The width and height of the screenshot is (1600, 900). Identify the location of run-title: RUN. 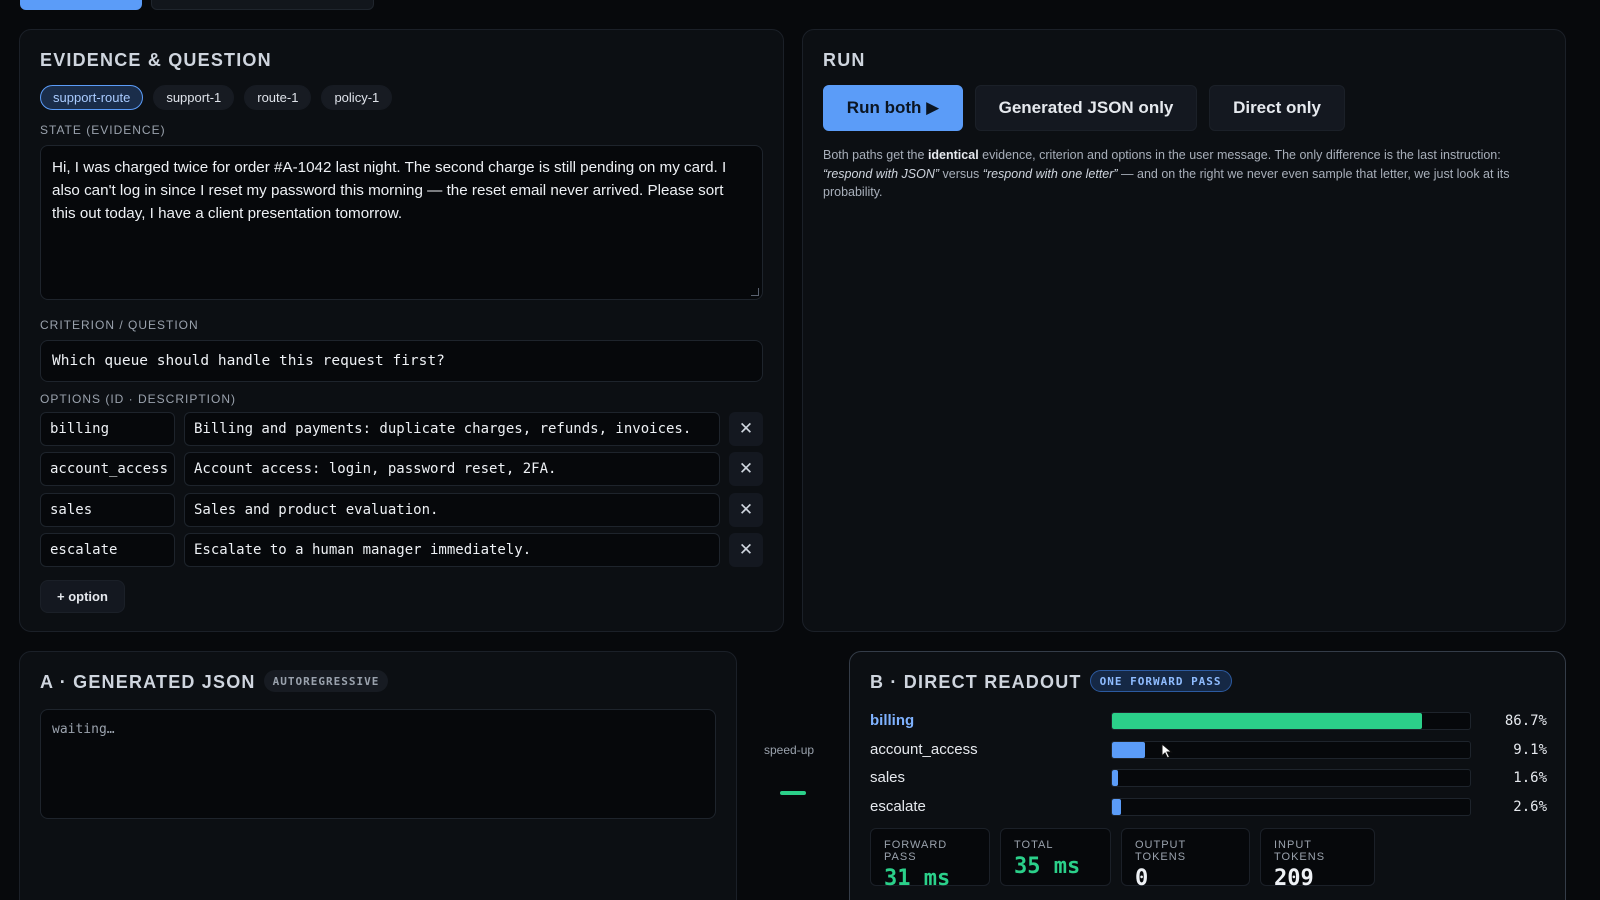
(844, 60).